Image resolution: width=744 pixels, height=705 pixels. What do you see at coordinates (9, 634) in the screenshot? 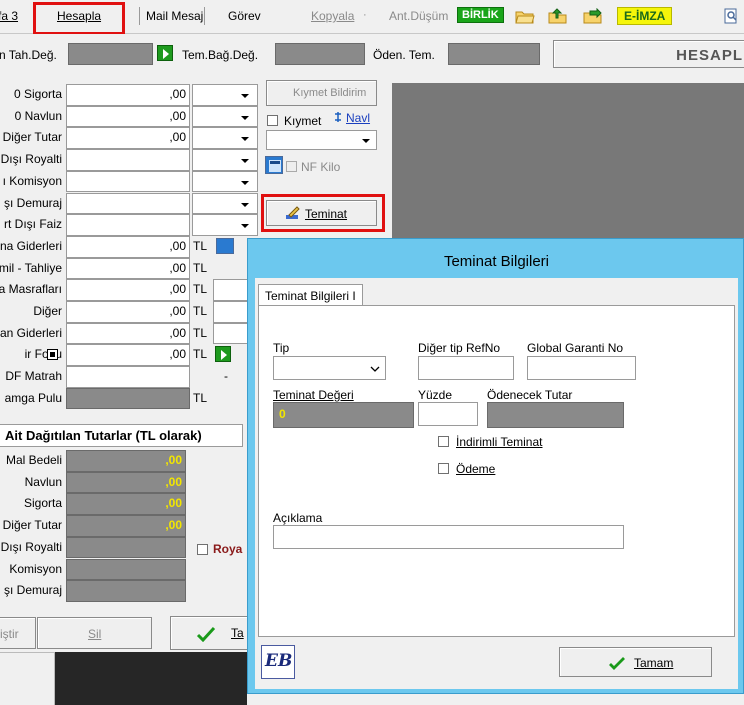
I see `degistir-label: iştir` at bounding box center [9, 634].